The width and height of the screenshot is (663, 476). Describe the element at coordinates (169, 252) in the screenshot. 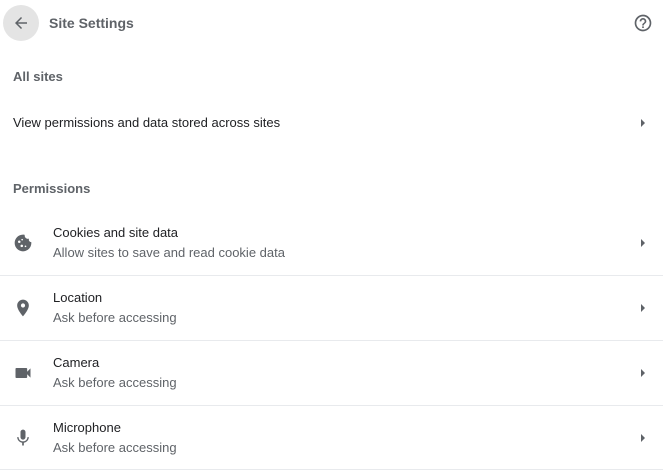

I see `permission-subtitle: Allow sites to save and read cookie data` at that location.